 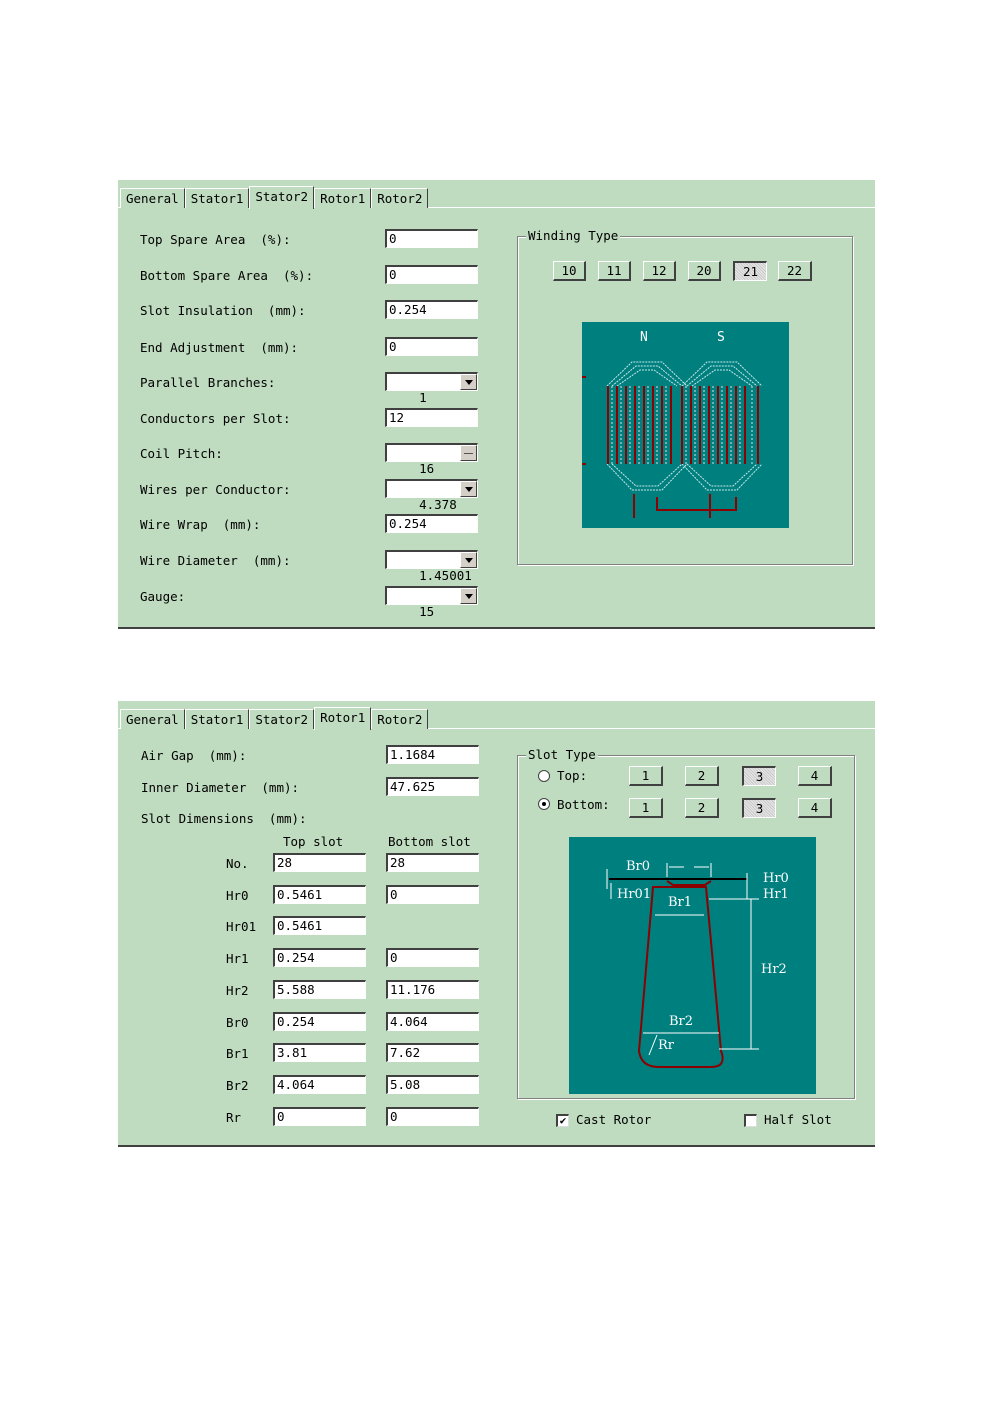 I want to click on parallel-branches-label: Parallel Branches:, so click(x=208, y=382).